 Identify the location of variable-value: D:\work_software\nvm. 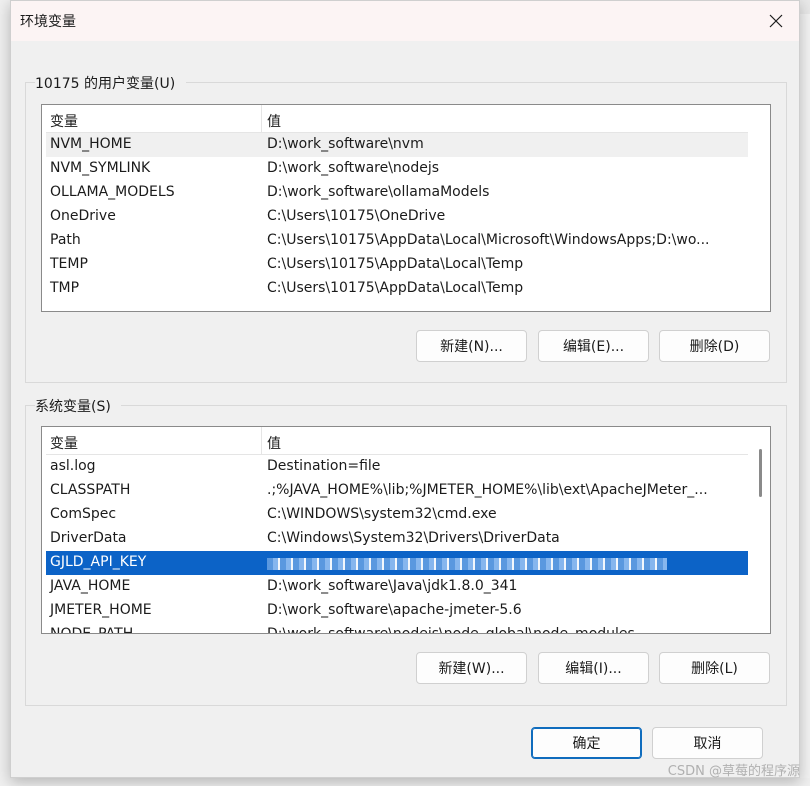
(345, 144).